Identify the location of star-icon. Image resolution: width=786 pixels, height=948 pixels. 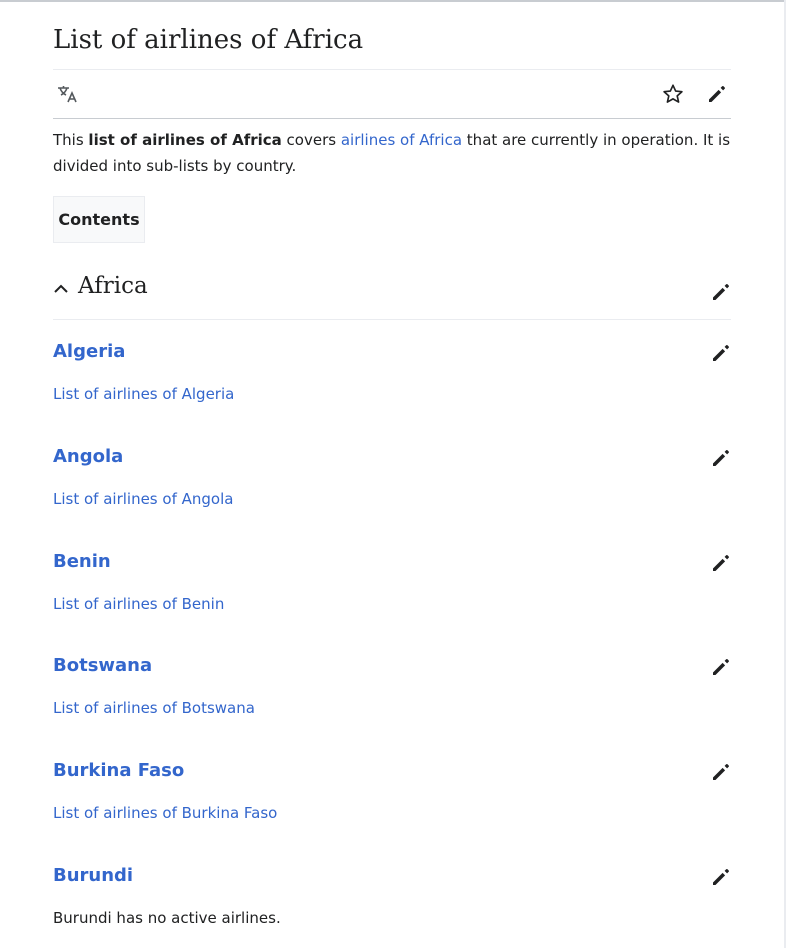
(673, 94).